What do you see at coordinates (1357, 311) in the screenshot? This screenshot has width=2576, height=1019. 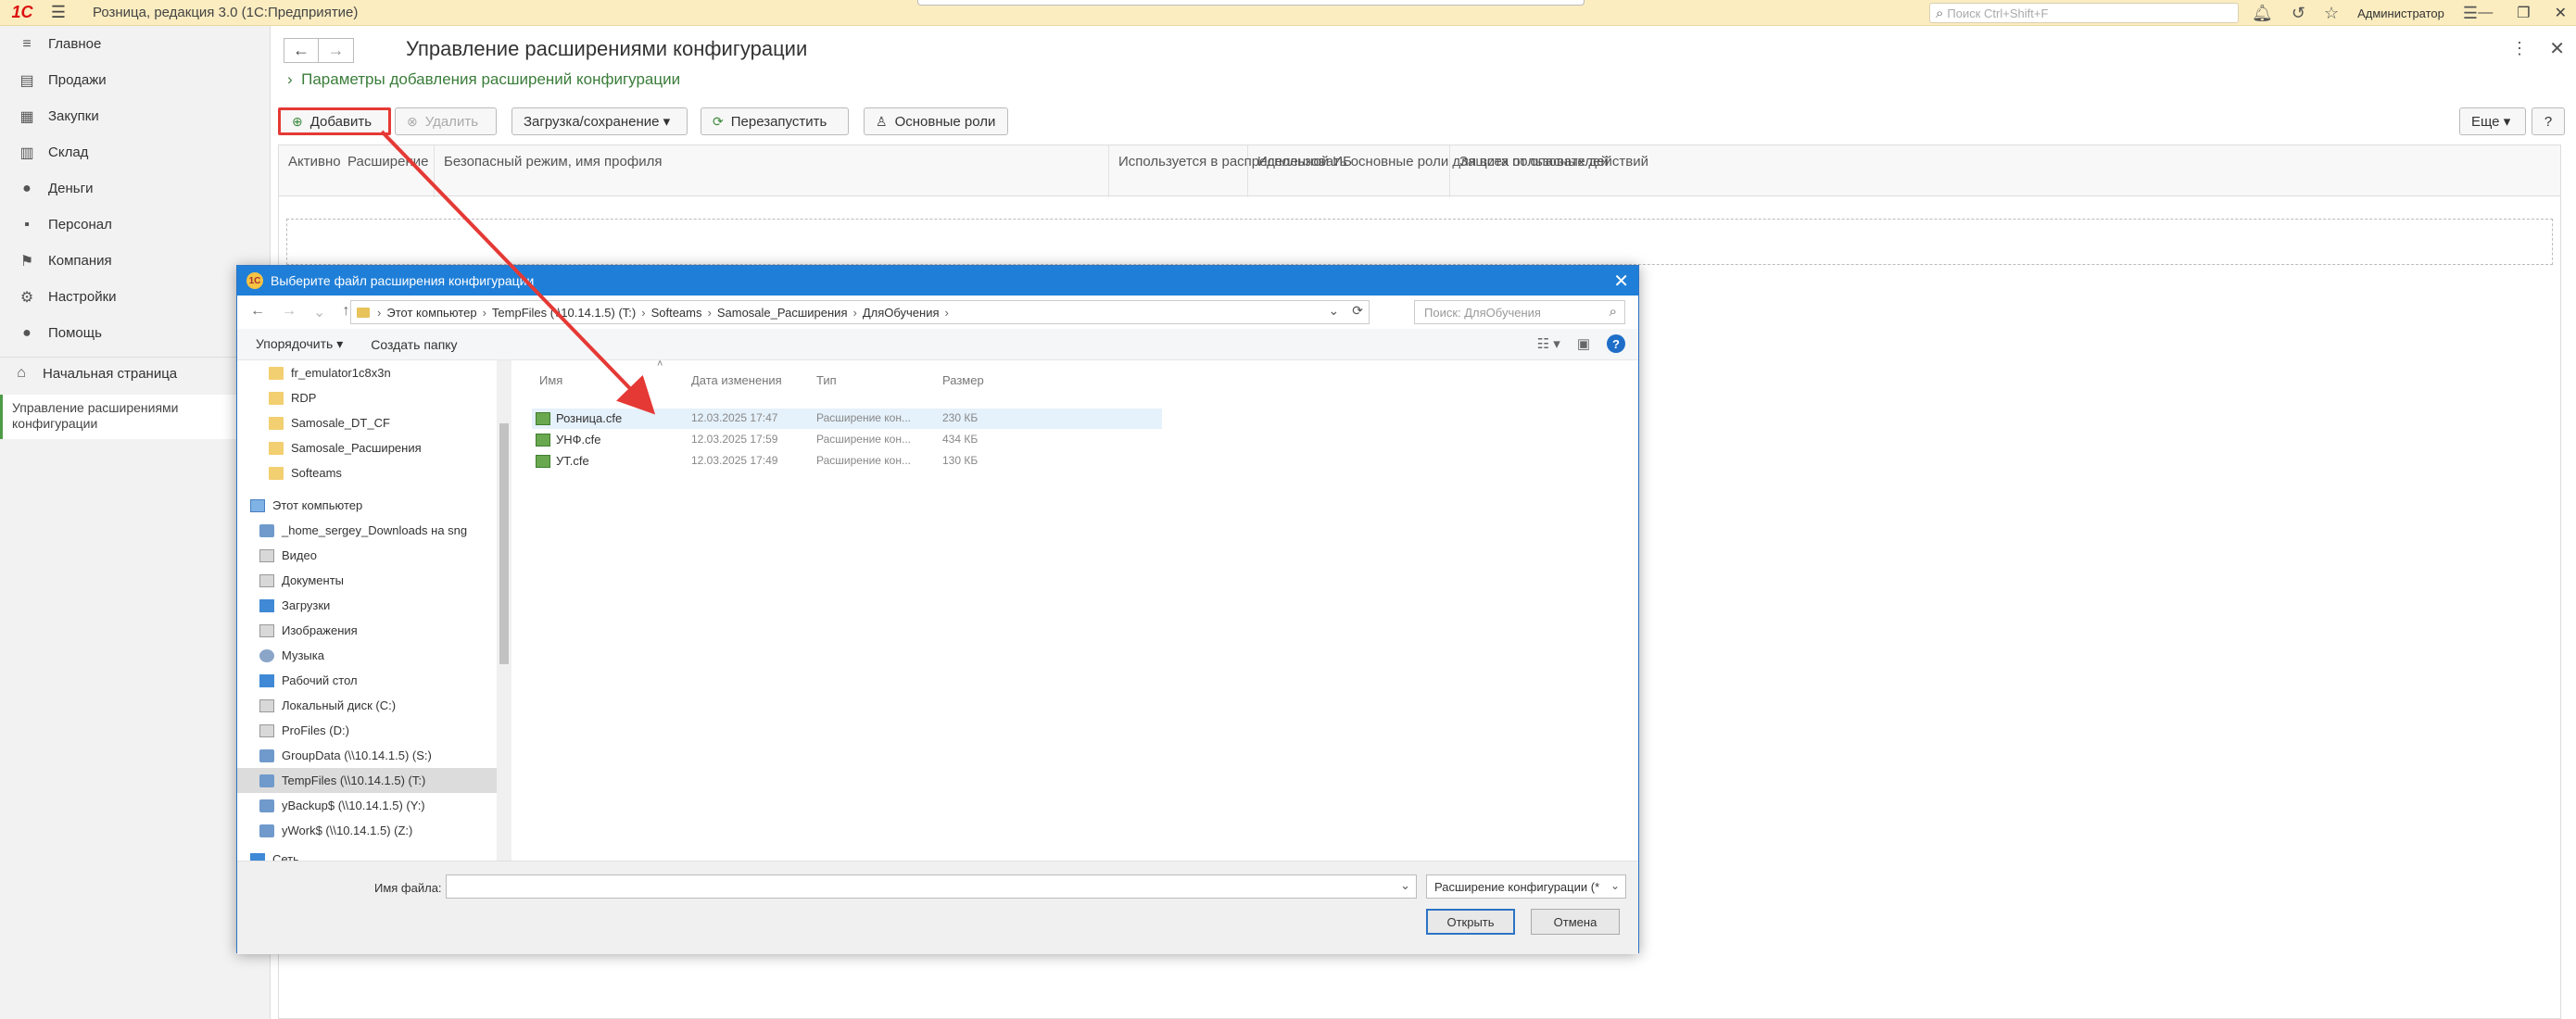 I see `refresh-icon: ⟳` at bounding box center [1357, 311].